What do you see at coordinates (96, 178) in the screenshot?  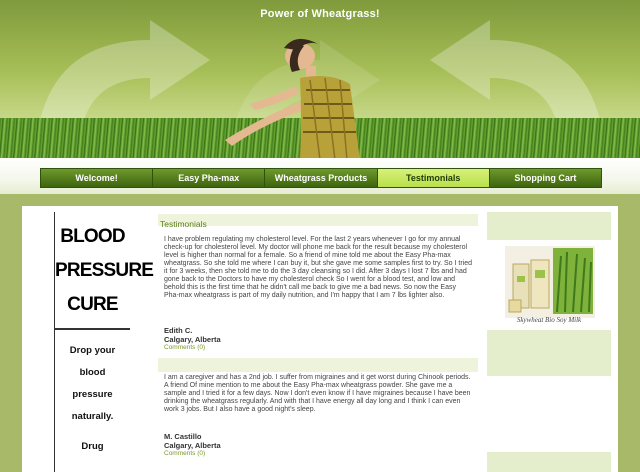 I see `nav-welcome: Welcome!` at bounding box center [96, 178].